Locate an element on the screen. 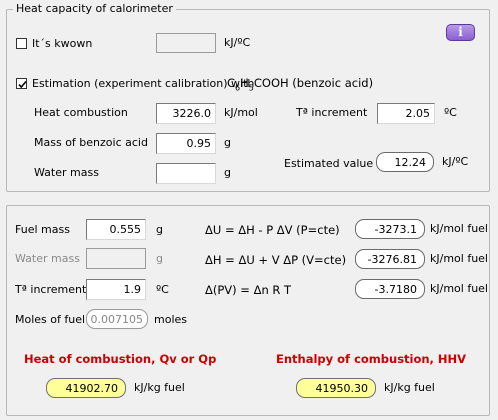 The image size is (498, 420). heat-combustion-result: 41902.70 is located at coordinates (86, 388).